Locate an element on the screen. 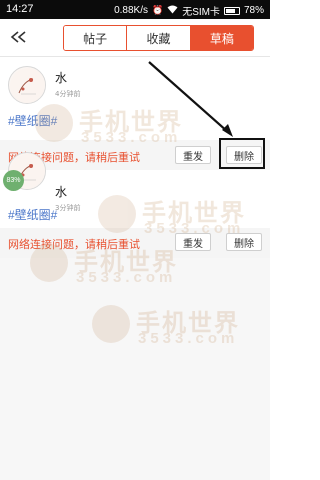 The image size is (320, 480). highlight-box is located at coordinates (242, 153).